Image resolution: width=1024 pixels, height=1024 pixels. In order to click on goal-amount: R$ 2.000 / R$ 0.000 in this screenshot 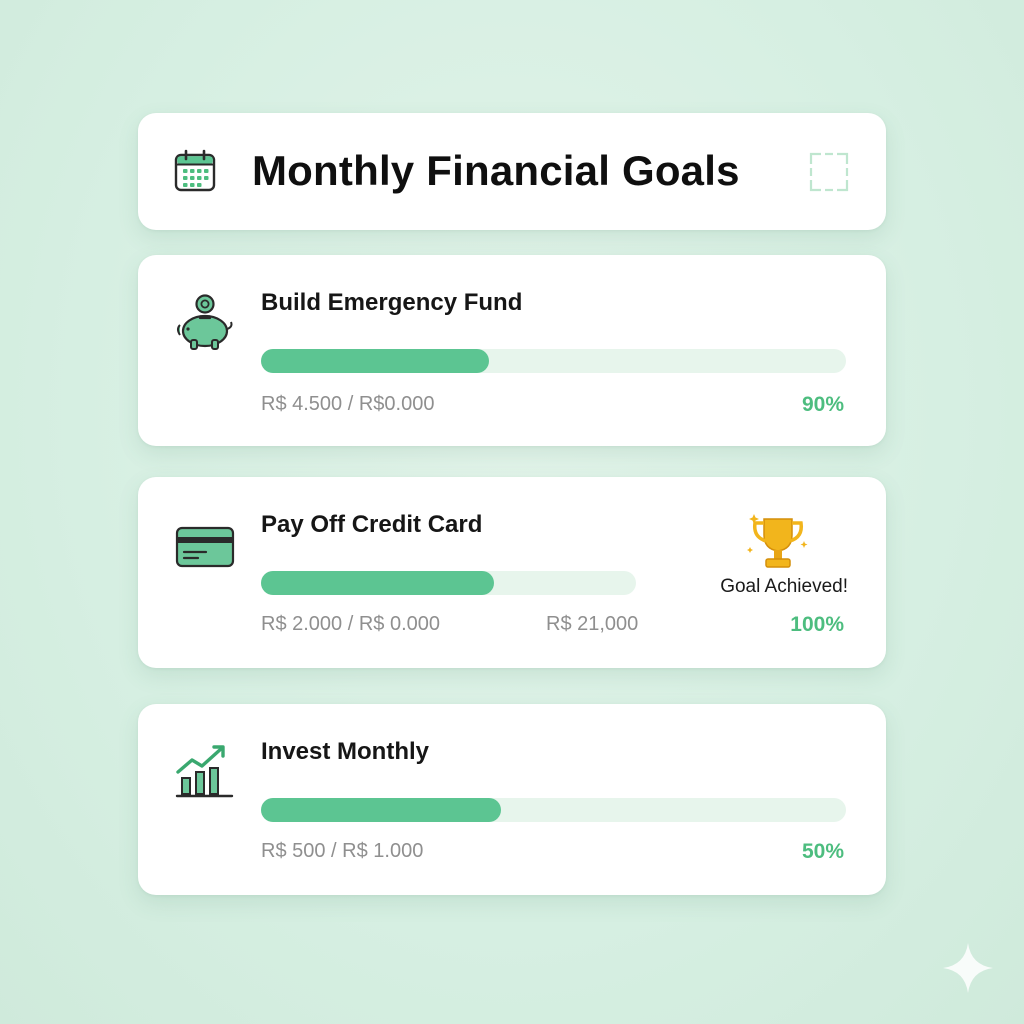, I will do `click(351, 624)`.